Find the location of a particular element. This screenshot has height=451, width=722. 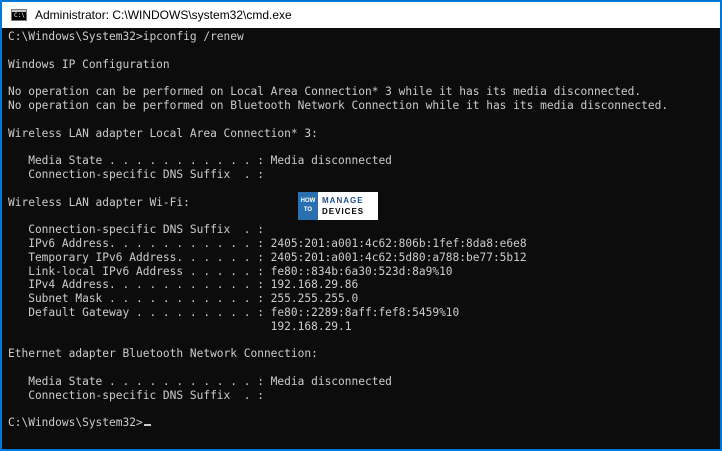

prompt-text: C:\Windows\System32> is located at coordinates (75, 423).